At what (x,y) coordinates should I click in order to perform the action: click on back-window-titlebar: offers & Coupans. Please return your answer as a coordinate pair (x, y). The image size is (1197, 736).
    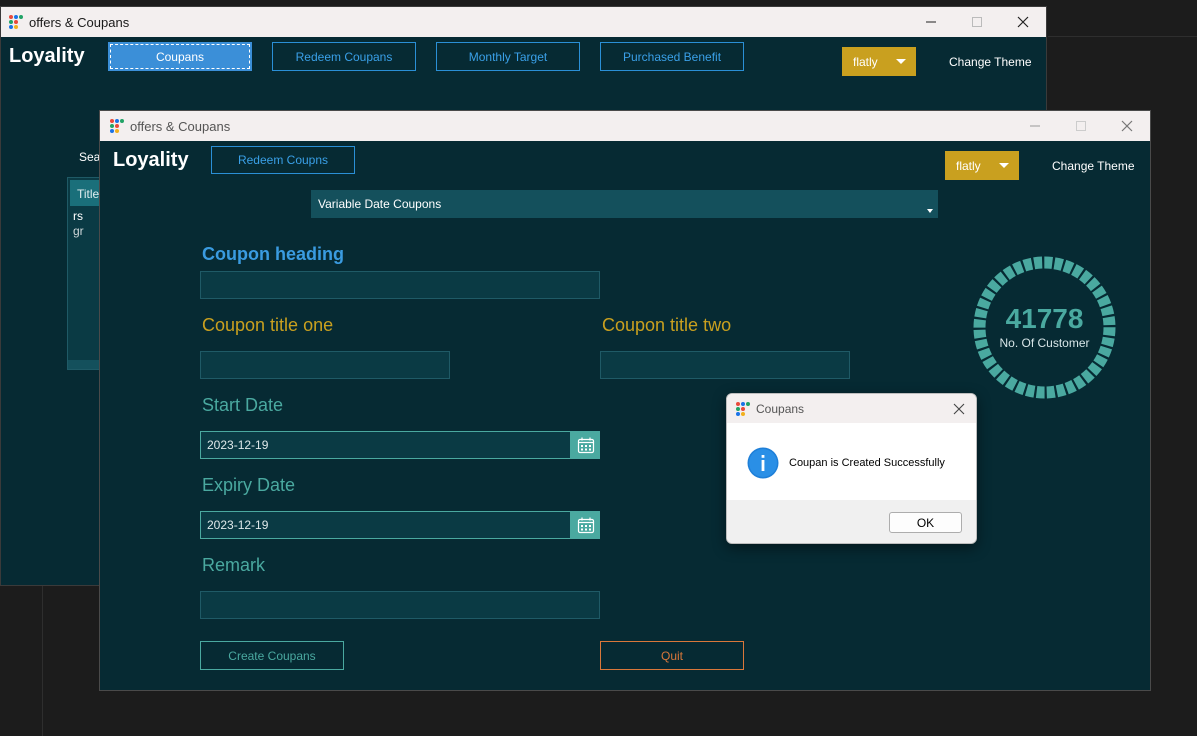
    Looking at the image, I should click on (523, 22).